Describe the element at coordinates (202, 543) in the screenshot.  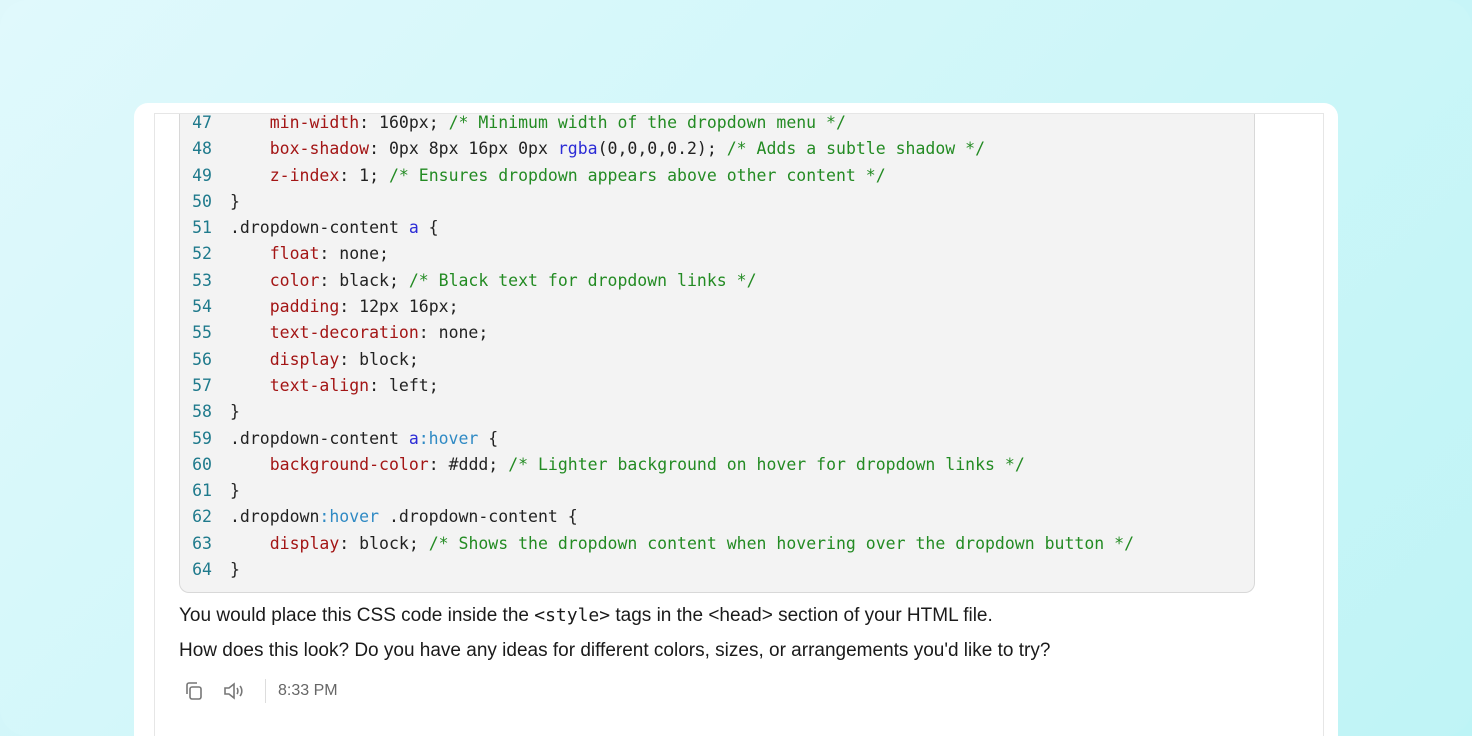
I see `line-number: 63` at that location.